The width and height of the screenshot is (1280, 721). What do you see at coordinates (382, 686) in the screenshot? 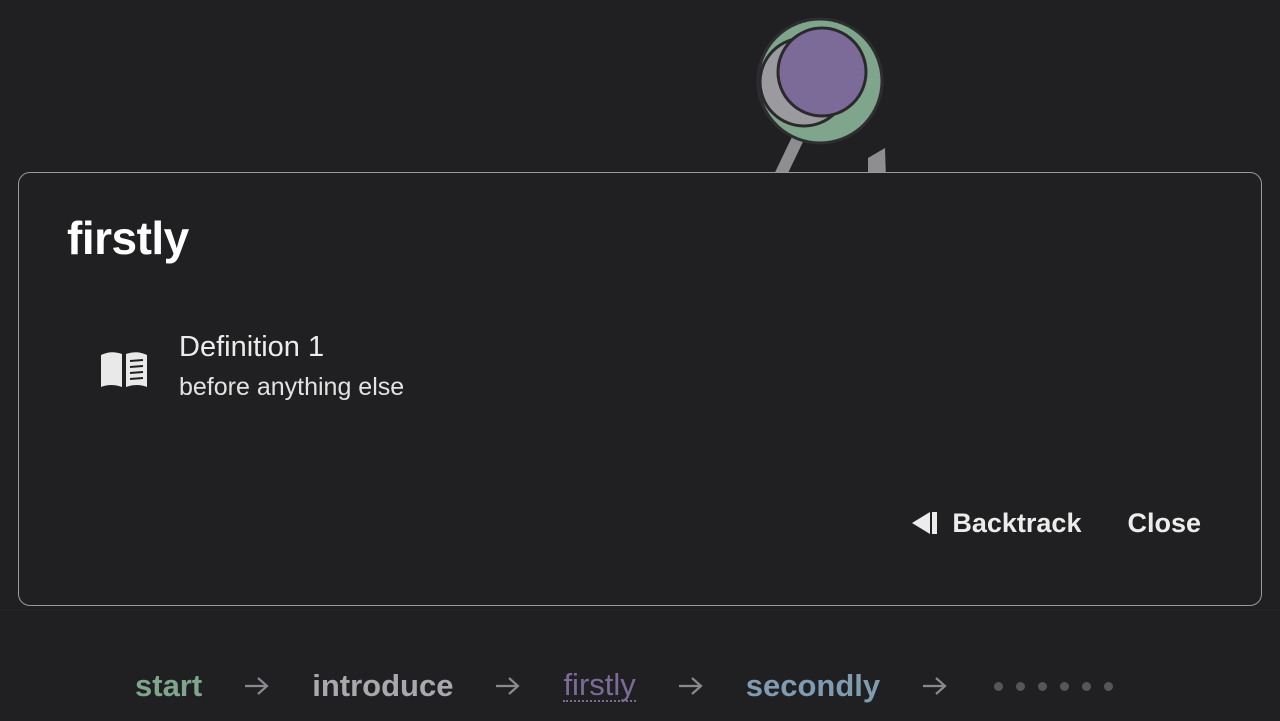
I see `breadcrumb-item-introduce: introduce` at bounding box center [382, 686].